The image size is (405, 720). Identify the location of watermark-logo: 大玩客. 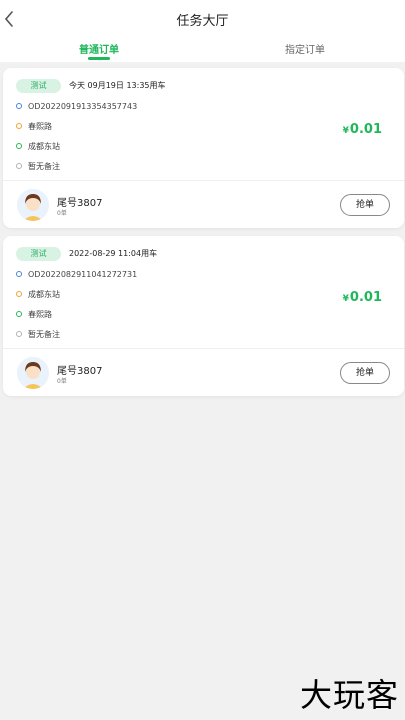
(349, 695).